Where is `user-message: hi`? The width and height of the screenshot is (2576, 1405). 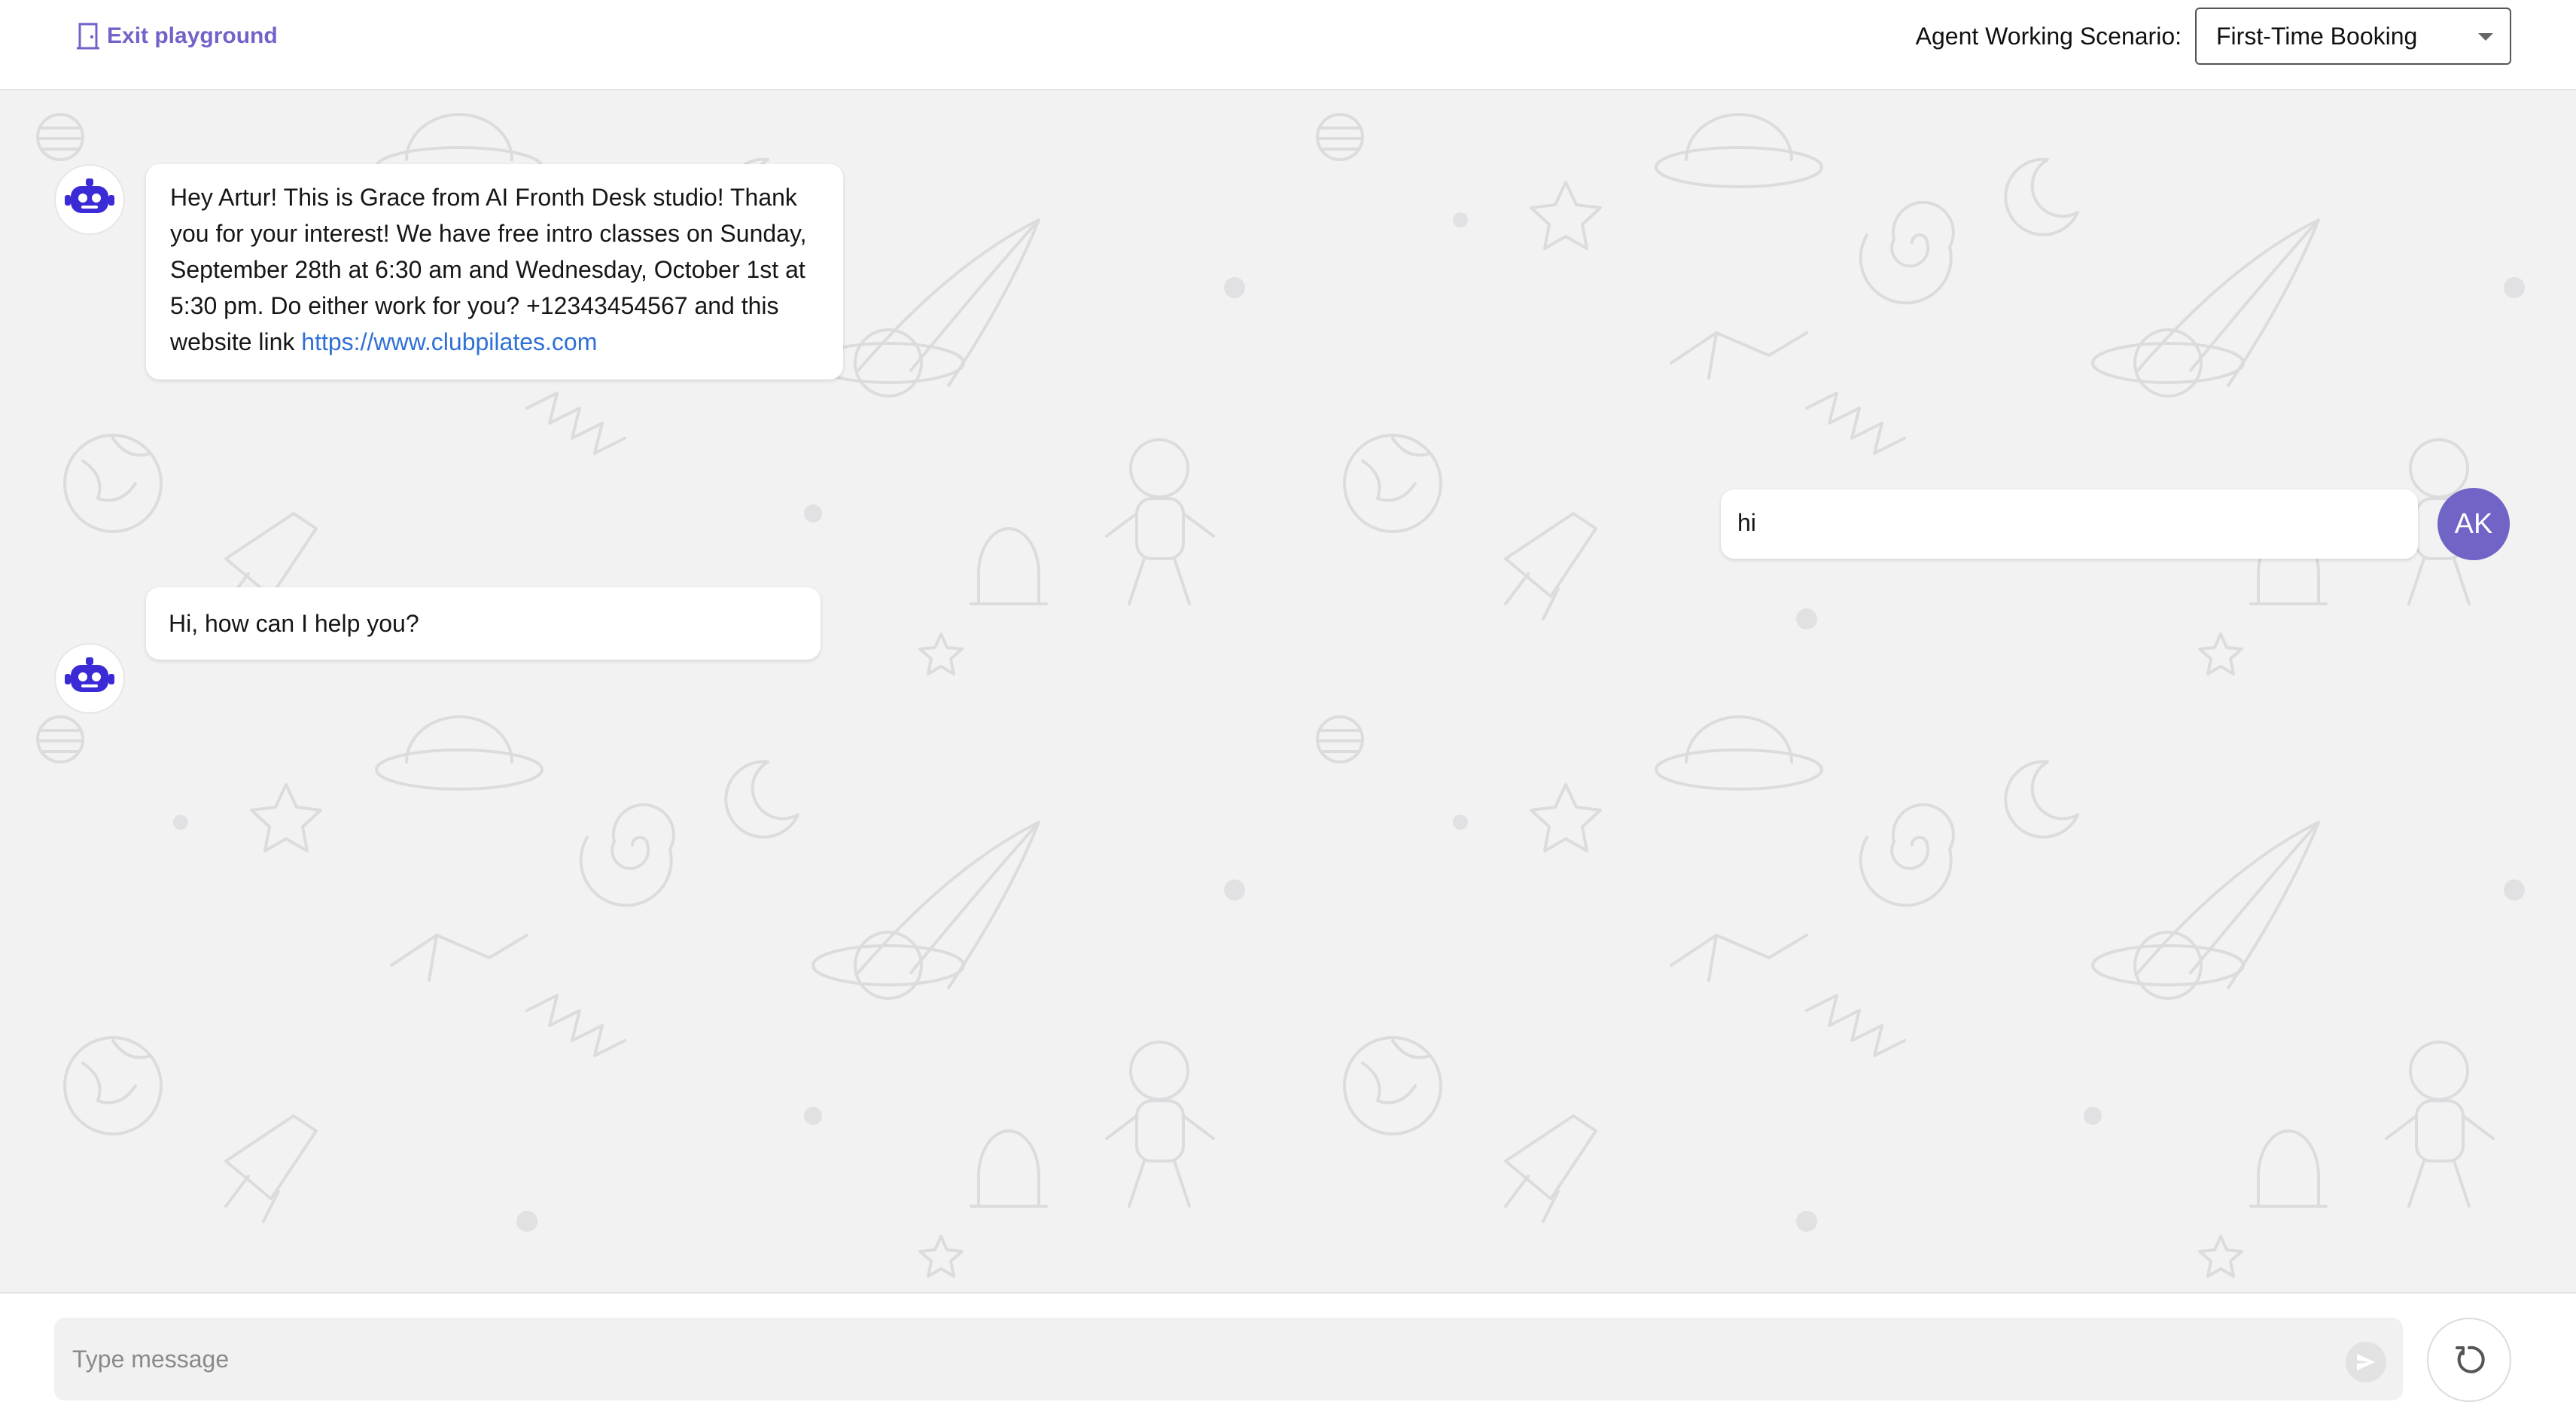
user-message: hi is located at coordinates (2070, 524).